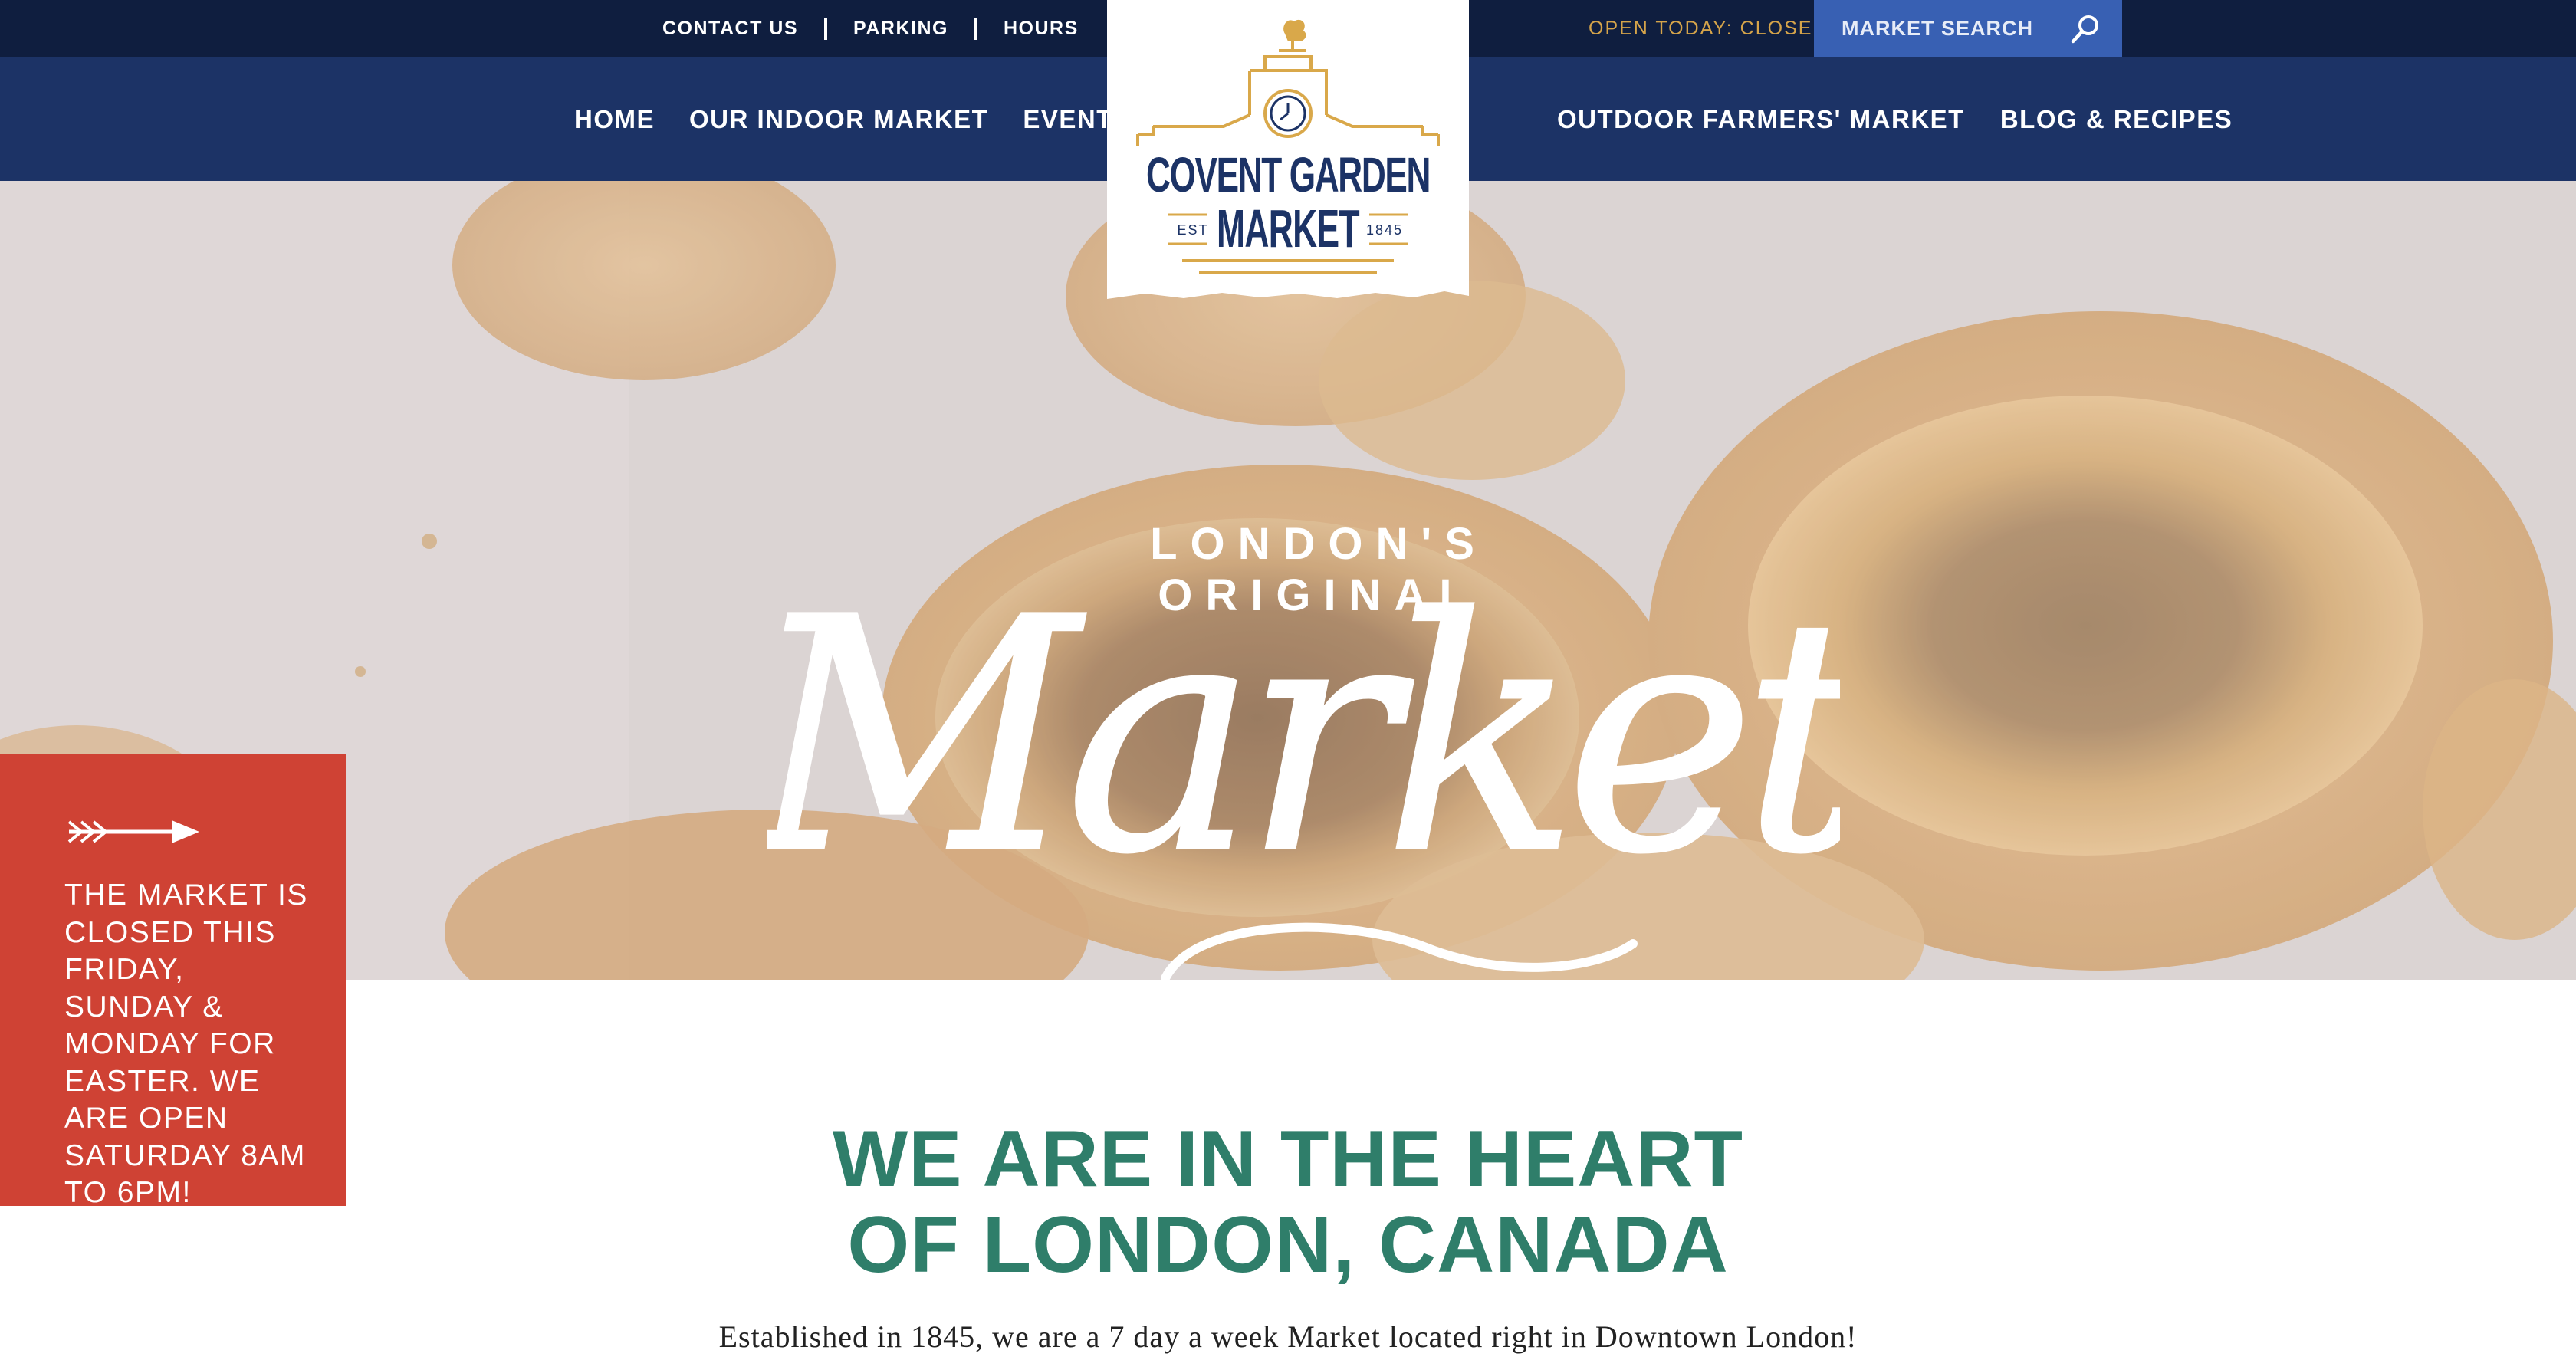 The image size is (2576, 1360). What do you see at coordinates (1303, 738) in the screenshot?
I see `hero-script-text: Market` at bounding box center [1303, 738].